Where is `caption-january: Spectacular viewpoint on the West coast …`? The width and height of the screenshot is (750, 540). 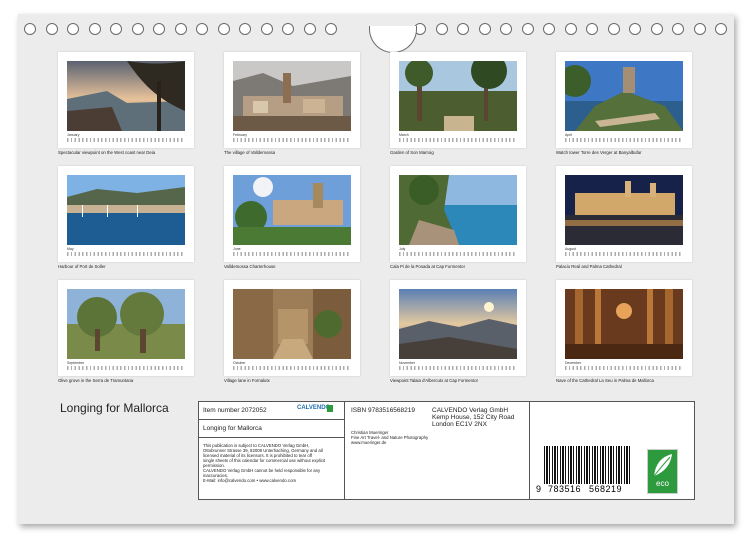 caption-january: Spectacular viewpoint on the West coast … is located at coordinates (107, 152).